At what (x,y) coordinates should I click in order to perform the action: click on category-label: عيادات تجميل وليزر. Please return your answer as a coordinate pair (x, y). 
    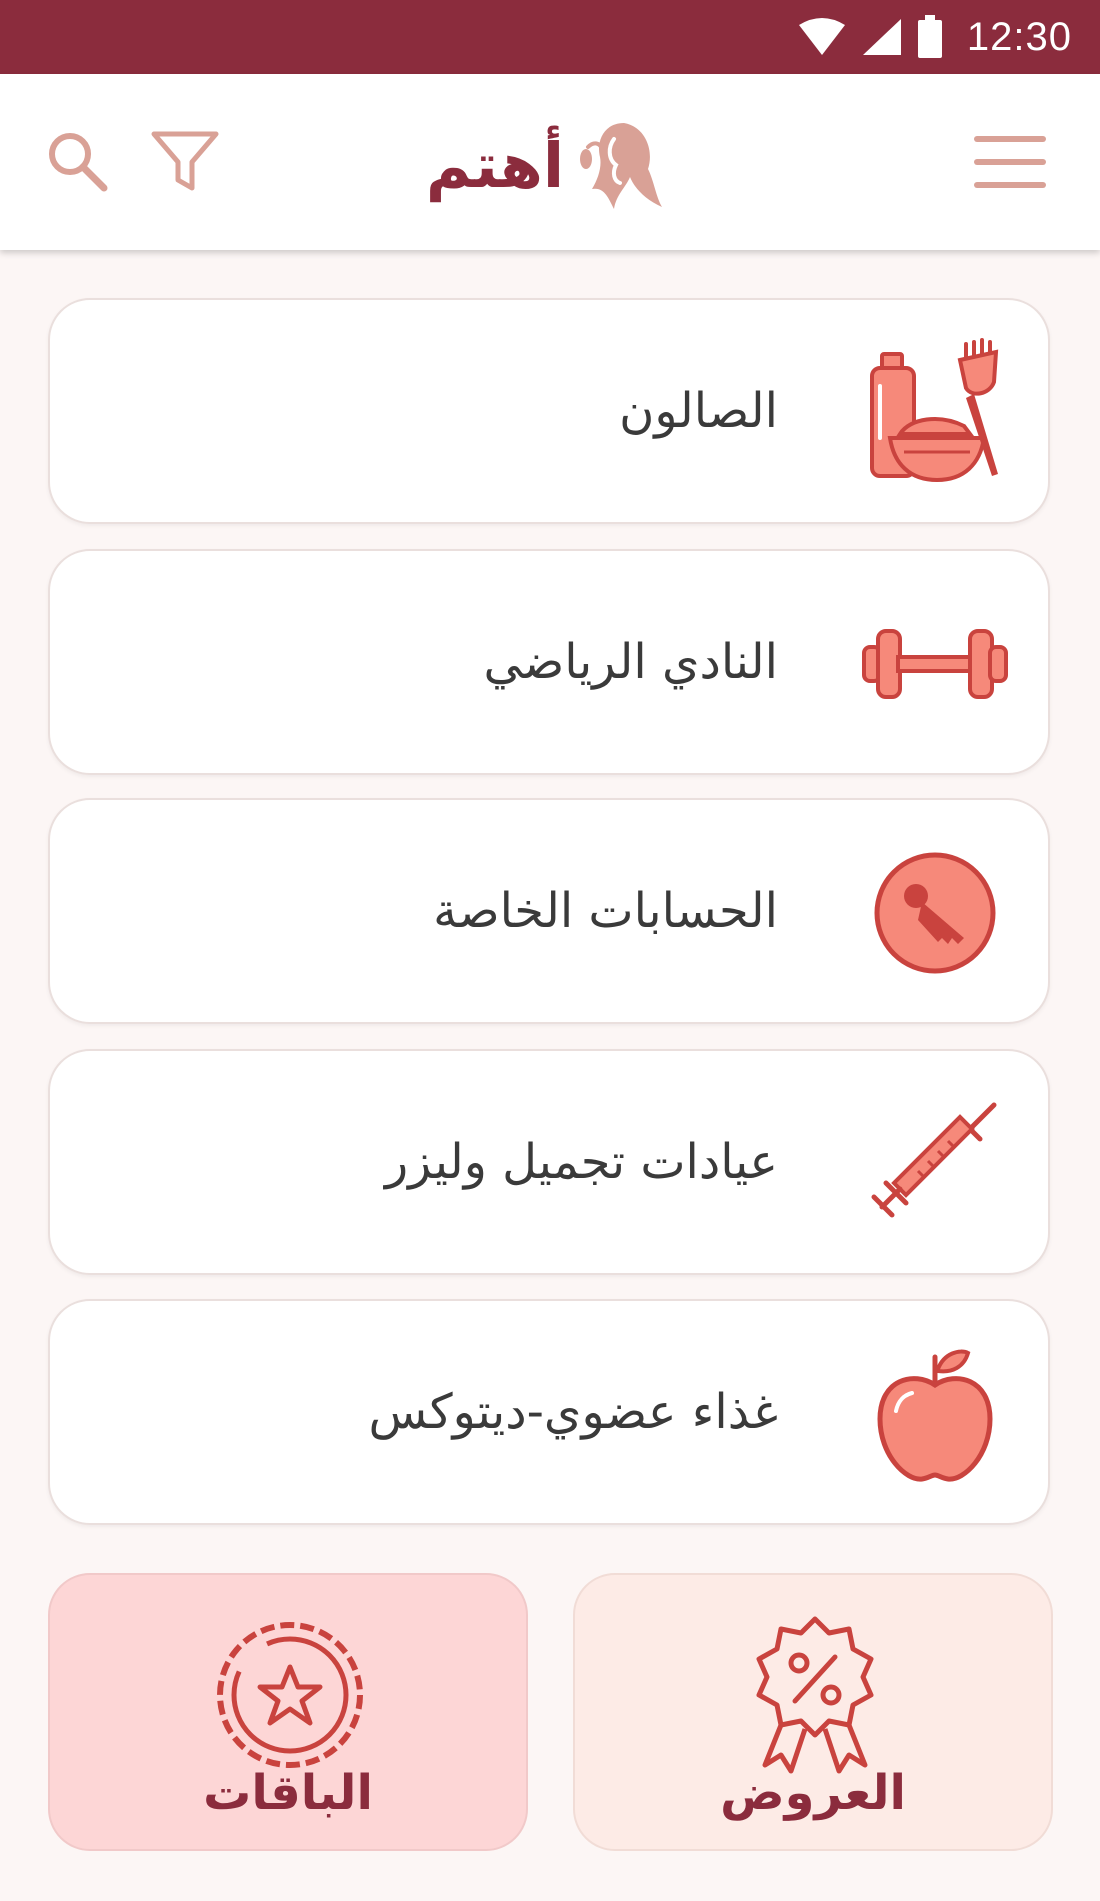
    Looking at the image, I should click on (581, 1162).